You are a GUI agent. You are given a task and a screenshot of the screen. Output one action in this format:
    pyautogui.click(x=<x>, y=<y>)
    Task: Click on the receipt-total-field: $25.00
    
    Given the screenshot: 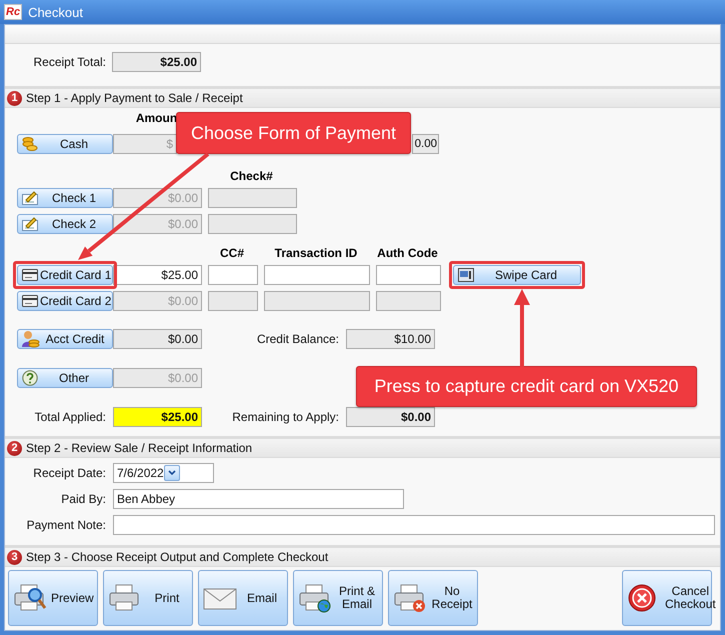 What is the action you would take?
    pyautogui.click(x=156, y=62)
    